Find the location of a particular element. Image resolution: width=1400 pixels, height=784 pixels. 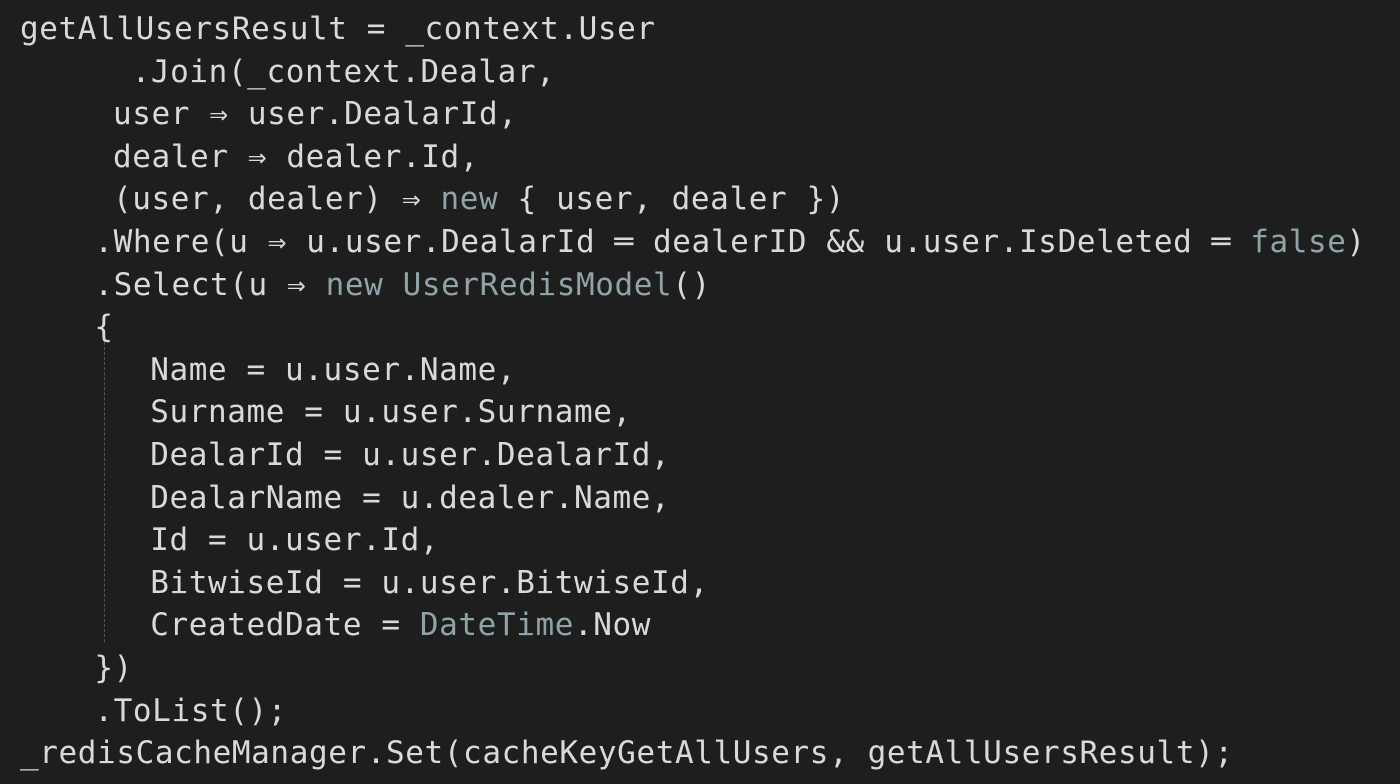

code-line-5: (user, dealer) ⇒ new { user, dealer }) is located at coordinates (479, 199).